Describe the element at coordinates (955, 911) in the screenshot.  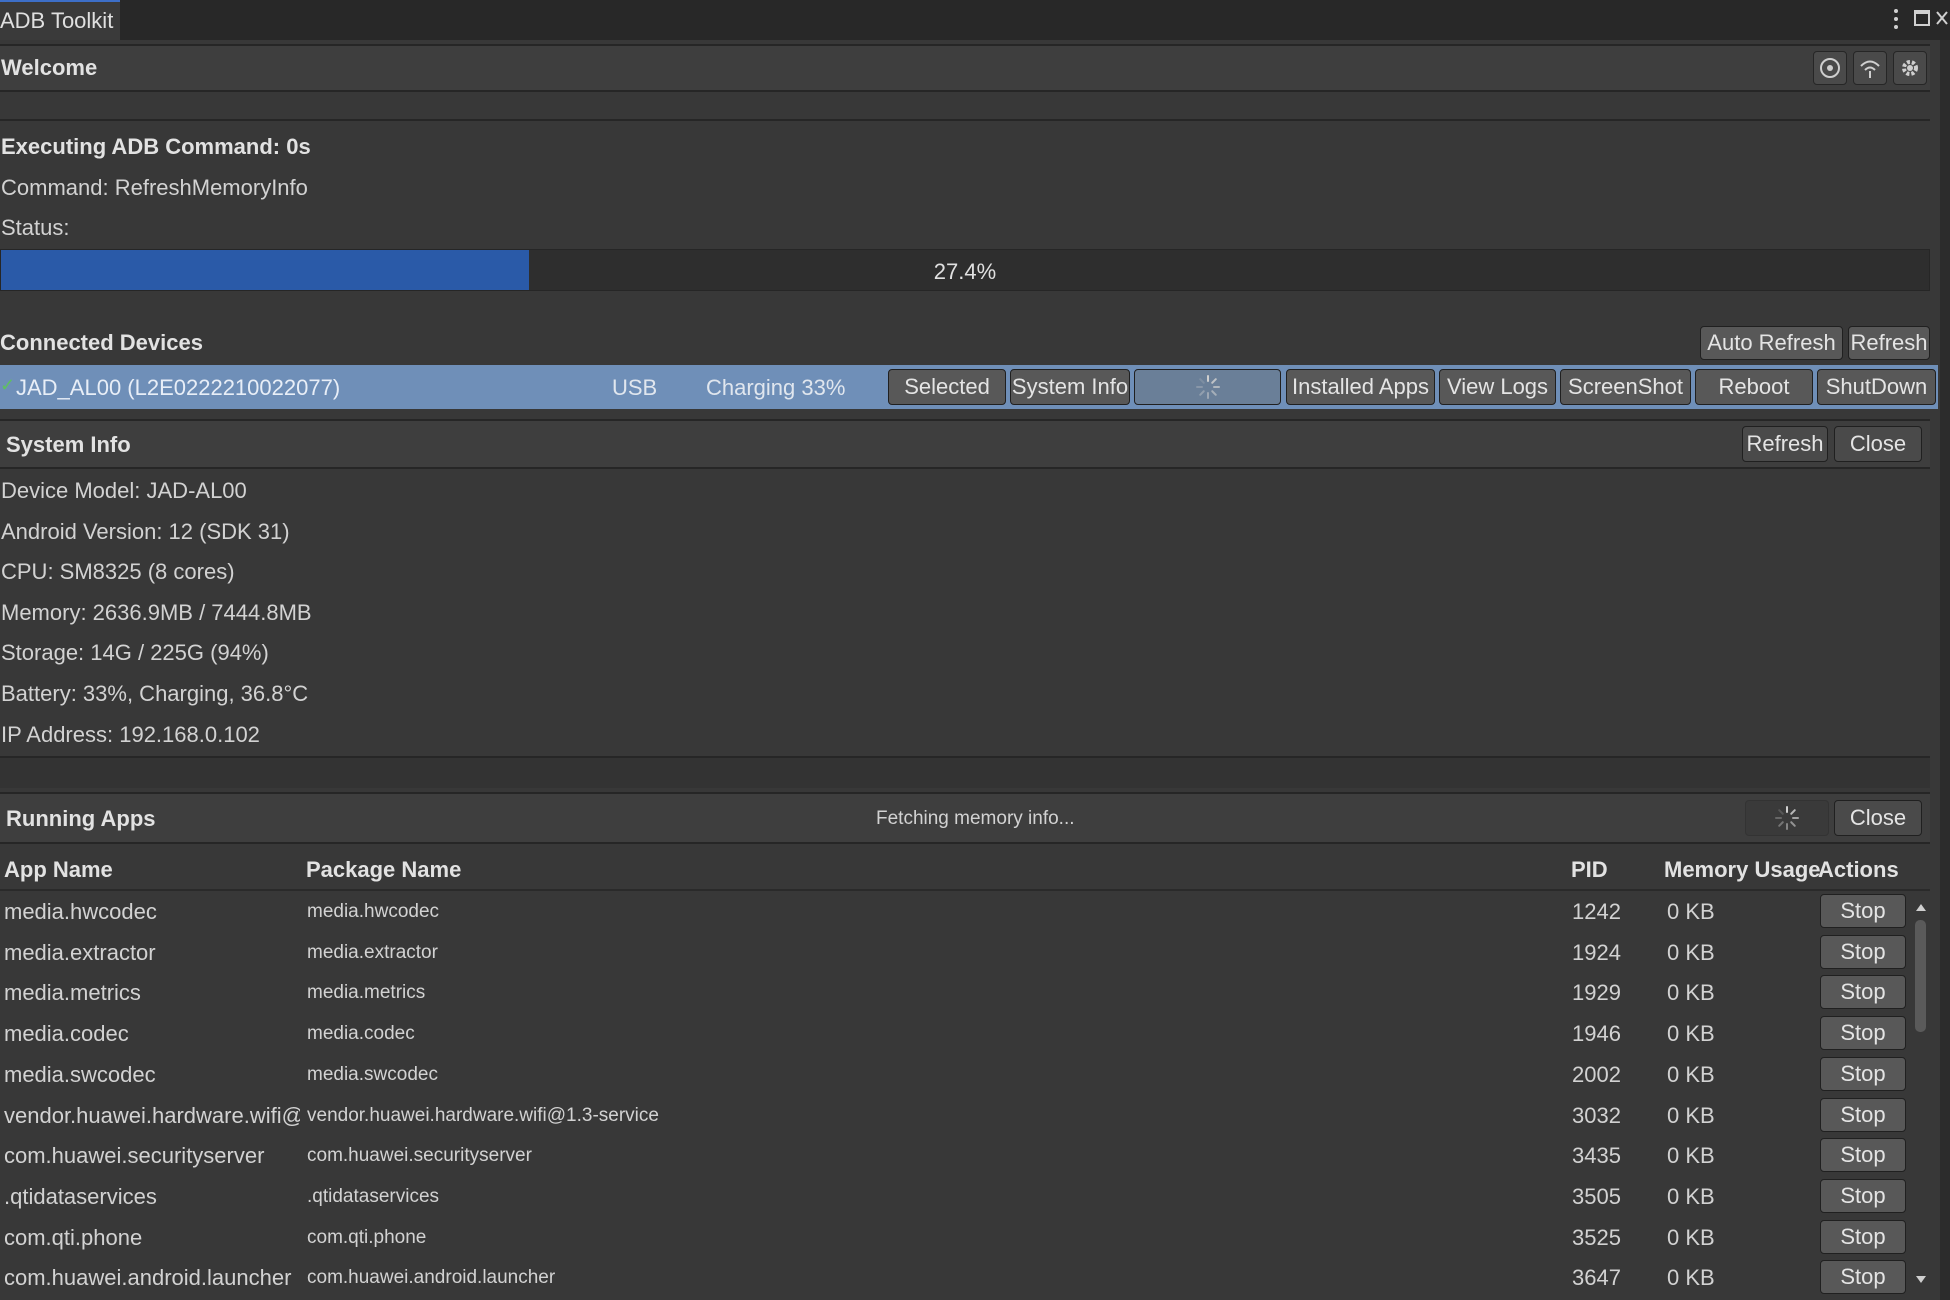
I see `table-row: media.hwcodec media.hwcodec 1242 0 KB Stop` at that location.